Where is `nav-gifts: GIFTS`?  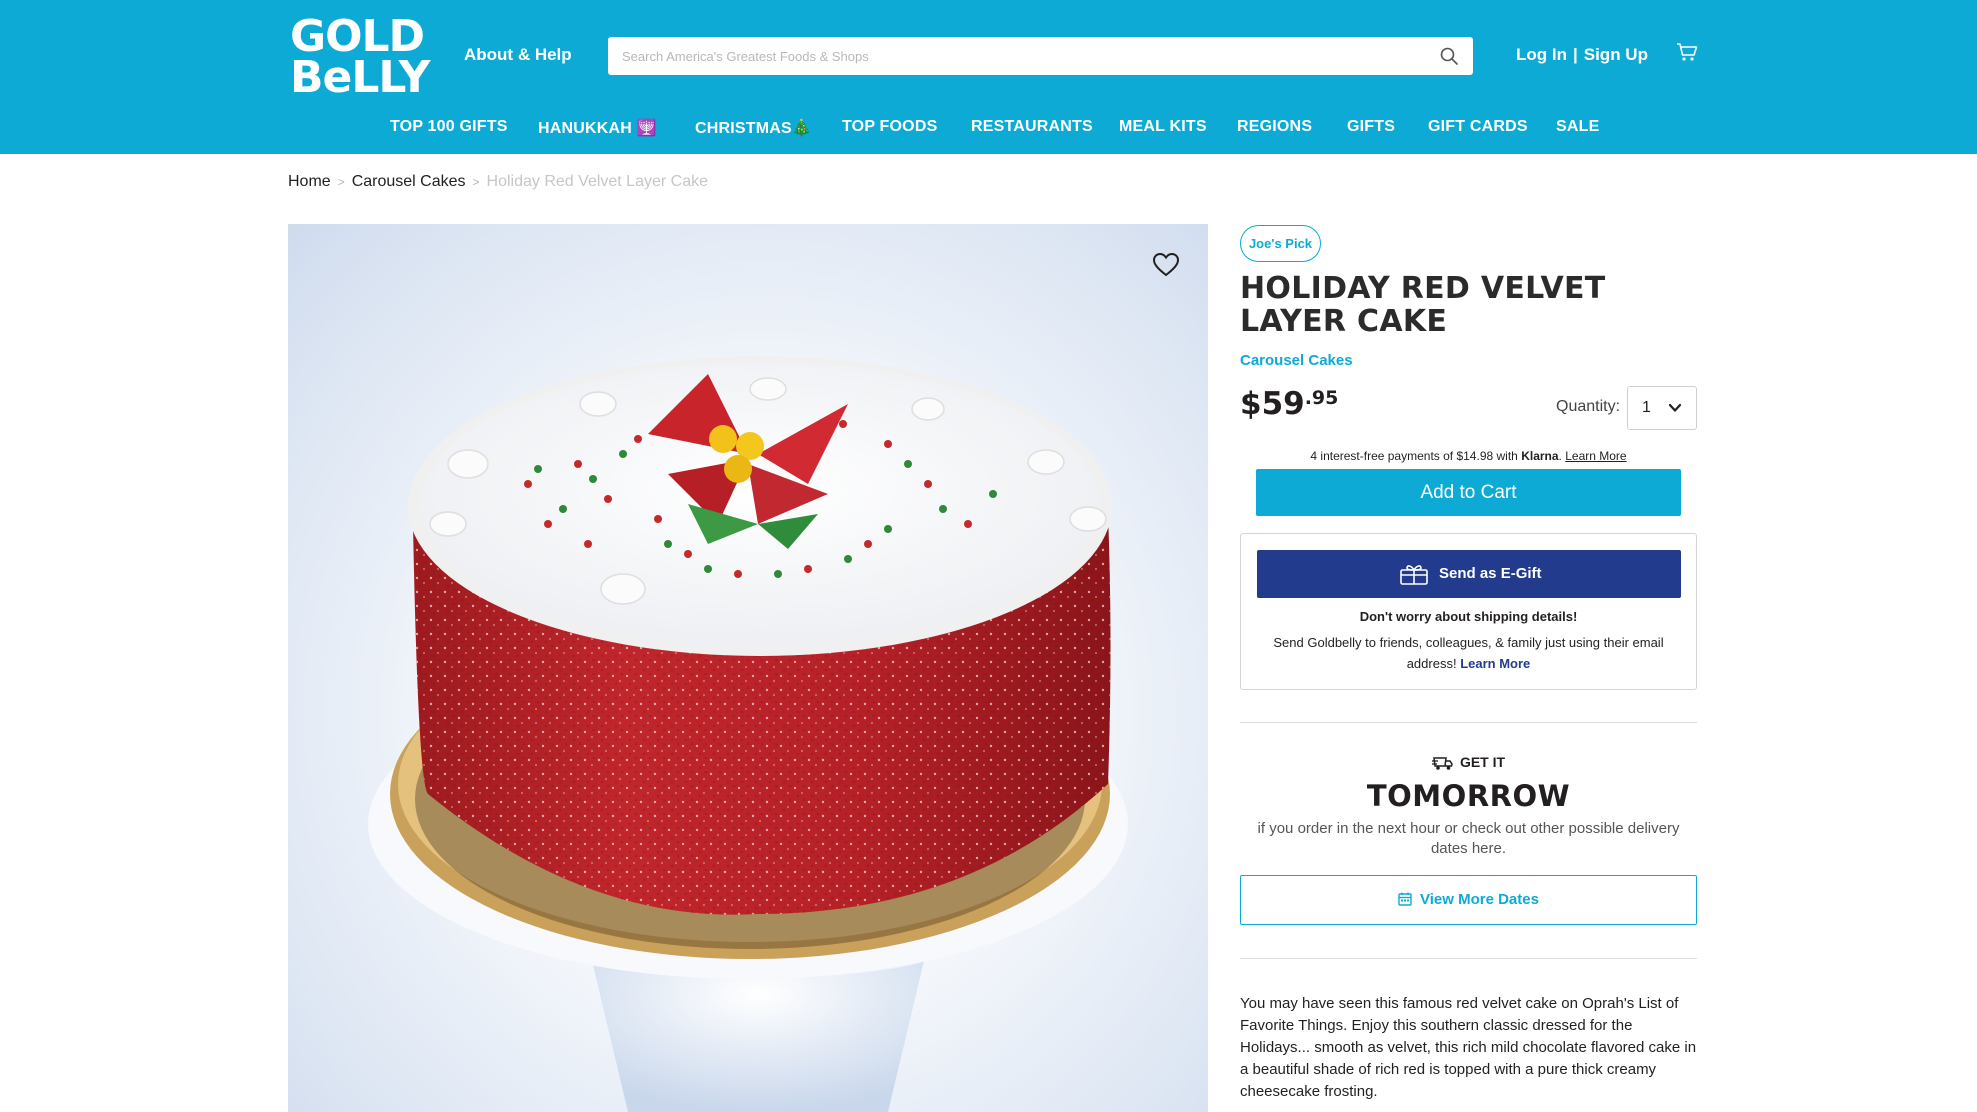
nav-gifts: GIFTS is located at coordinates (1371, 127).